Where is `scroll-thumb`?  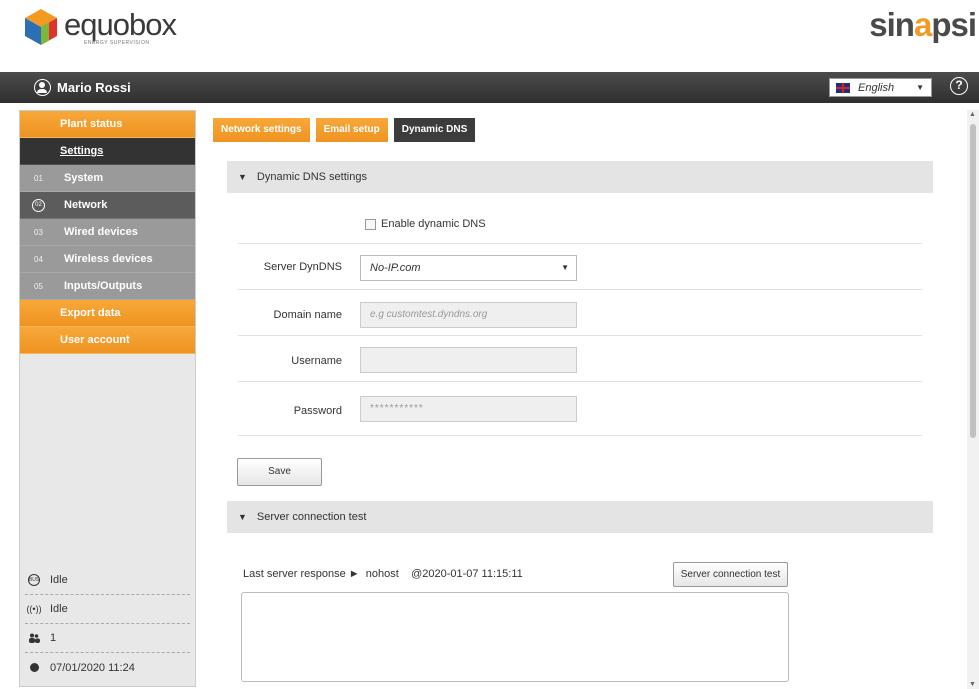
scroll-thumb is located at coordinates (973, 281).